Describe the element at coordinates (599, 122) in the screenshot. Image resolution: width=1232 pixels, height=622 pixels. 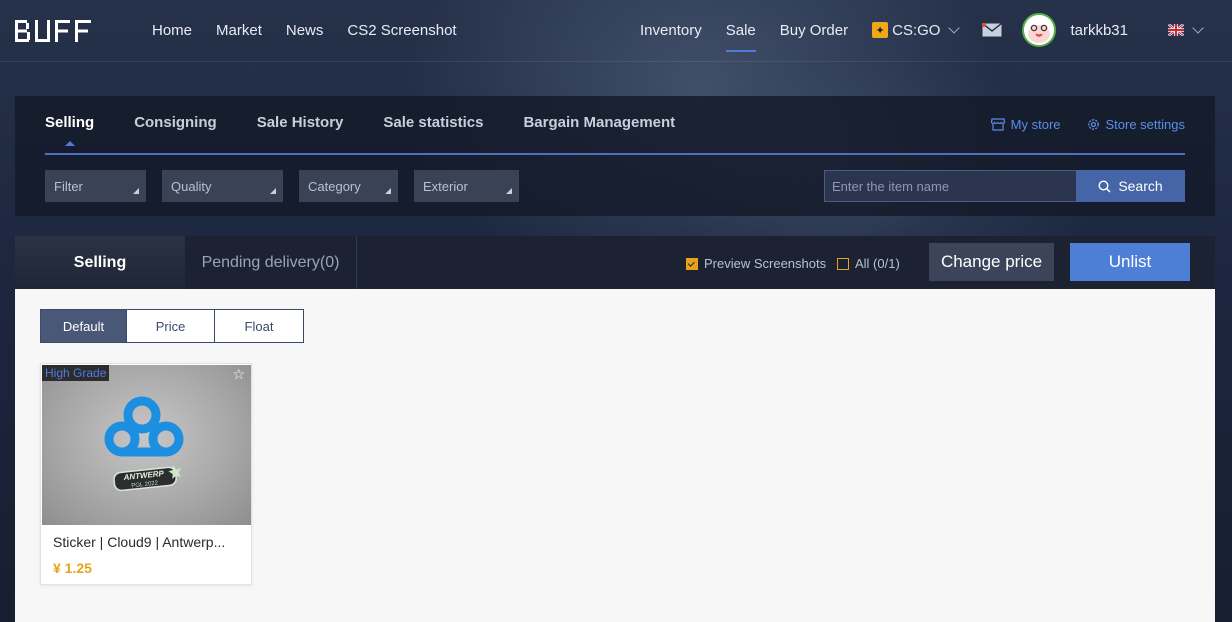
I see `tab-bargain-management: Bargain Management` at that location.